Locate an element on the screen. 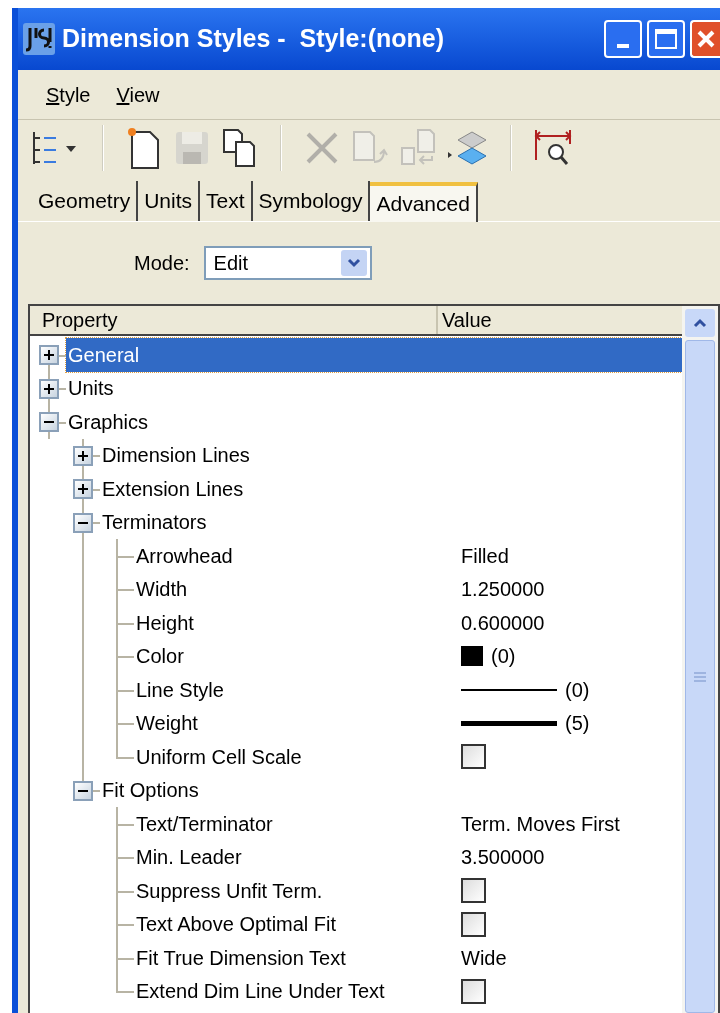 The height and width of the screenshot is (1013, 720). tab: Units is located at coordinates (169, 201).